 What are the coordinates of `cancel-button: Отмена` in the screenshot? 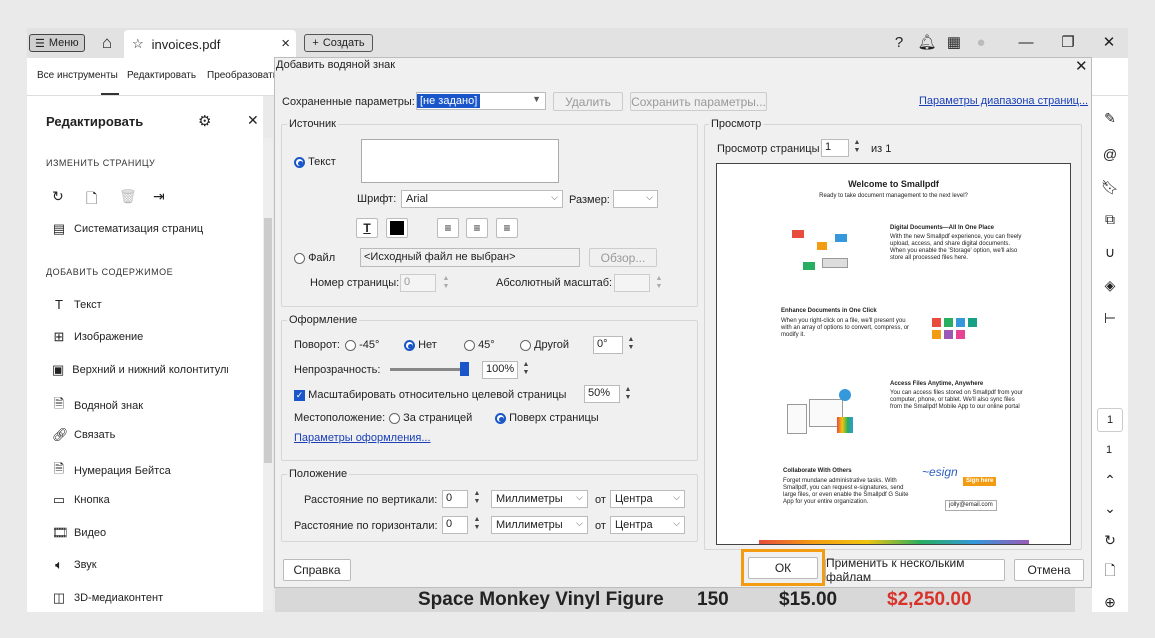 It's located at (1049, 570).